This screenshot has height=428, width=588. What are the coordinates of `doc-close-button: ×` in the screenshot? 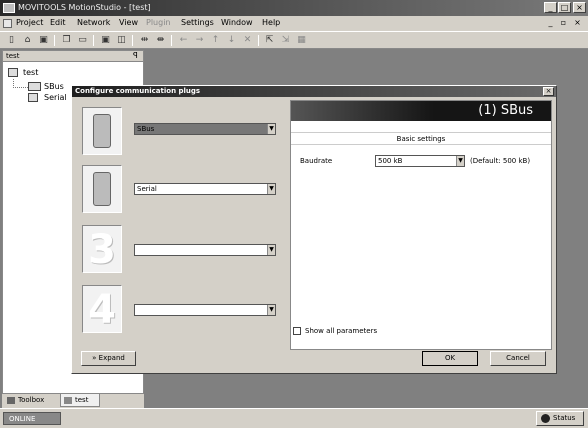 It's located at (577, 23).